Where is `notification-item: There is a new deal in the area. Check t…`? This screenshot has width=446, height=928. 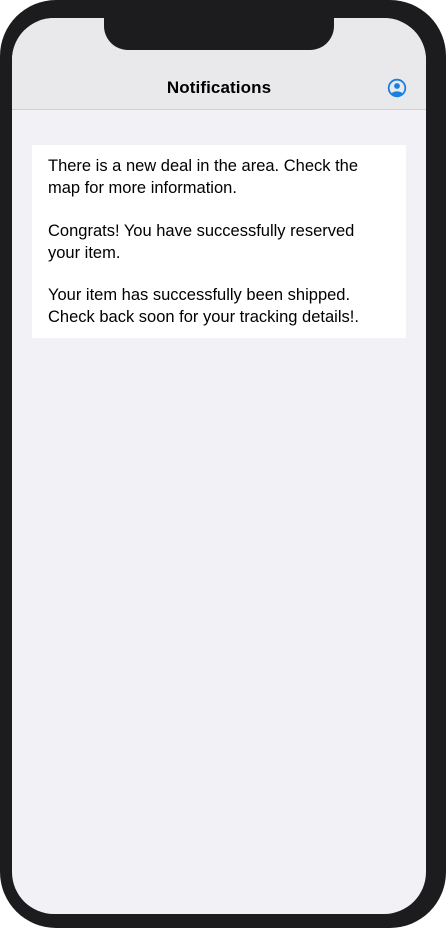 notification-item: There is a new deal in the area. Check t… is located at coordinates (218, 177).